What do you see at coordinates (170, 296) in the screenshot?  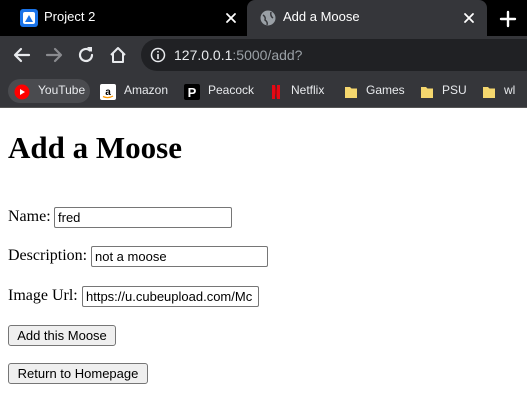 I see `image-url-field` at bounding box center [170, 296].